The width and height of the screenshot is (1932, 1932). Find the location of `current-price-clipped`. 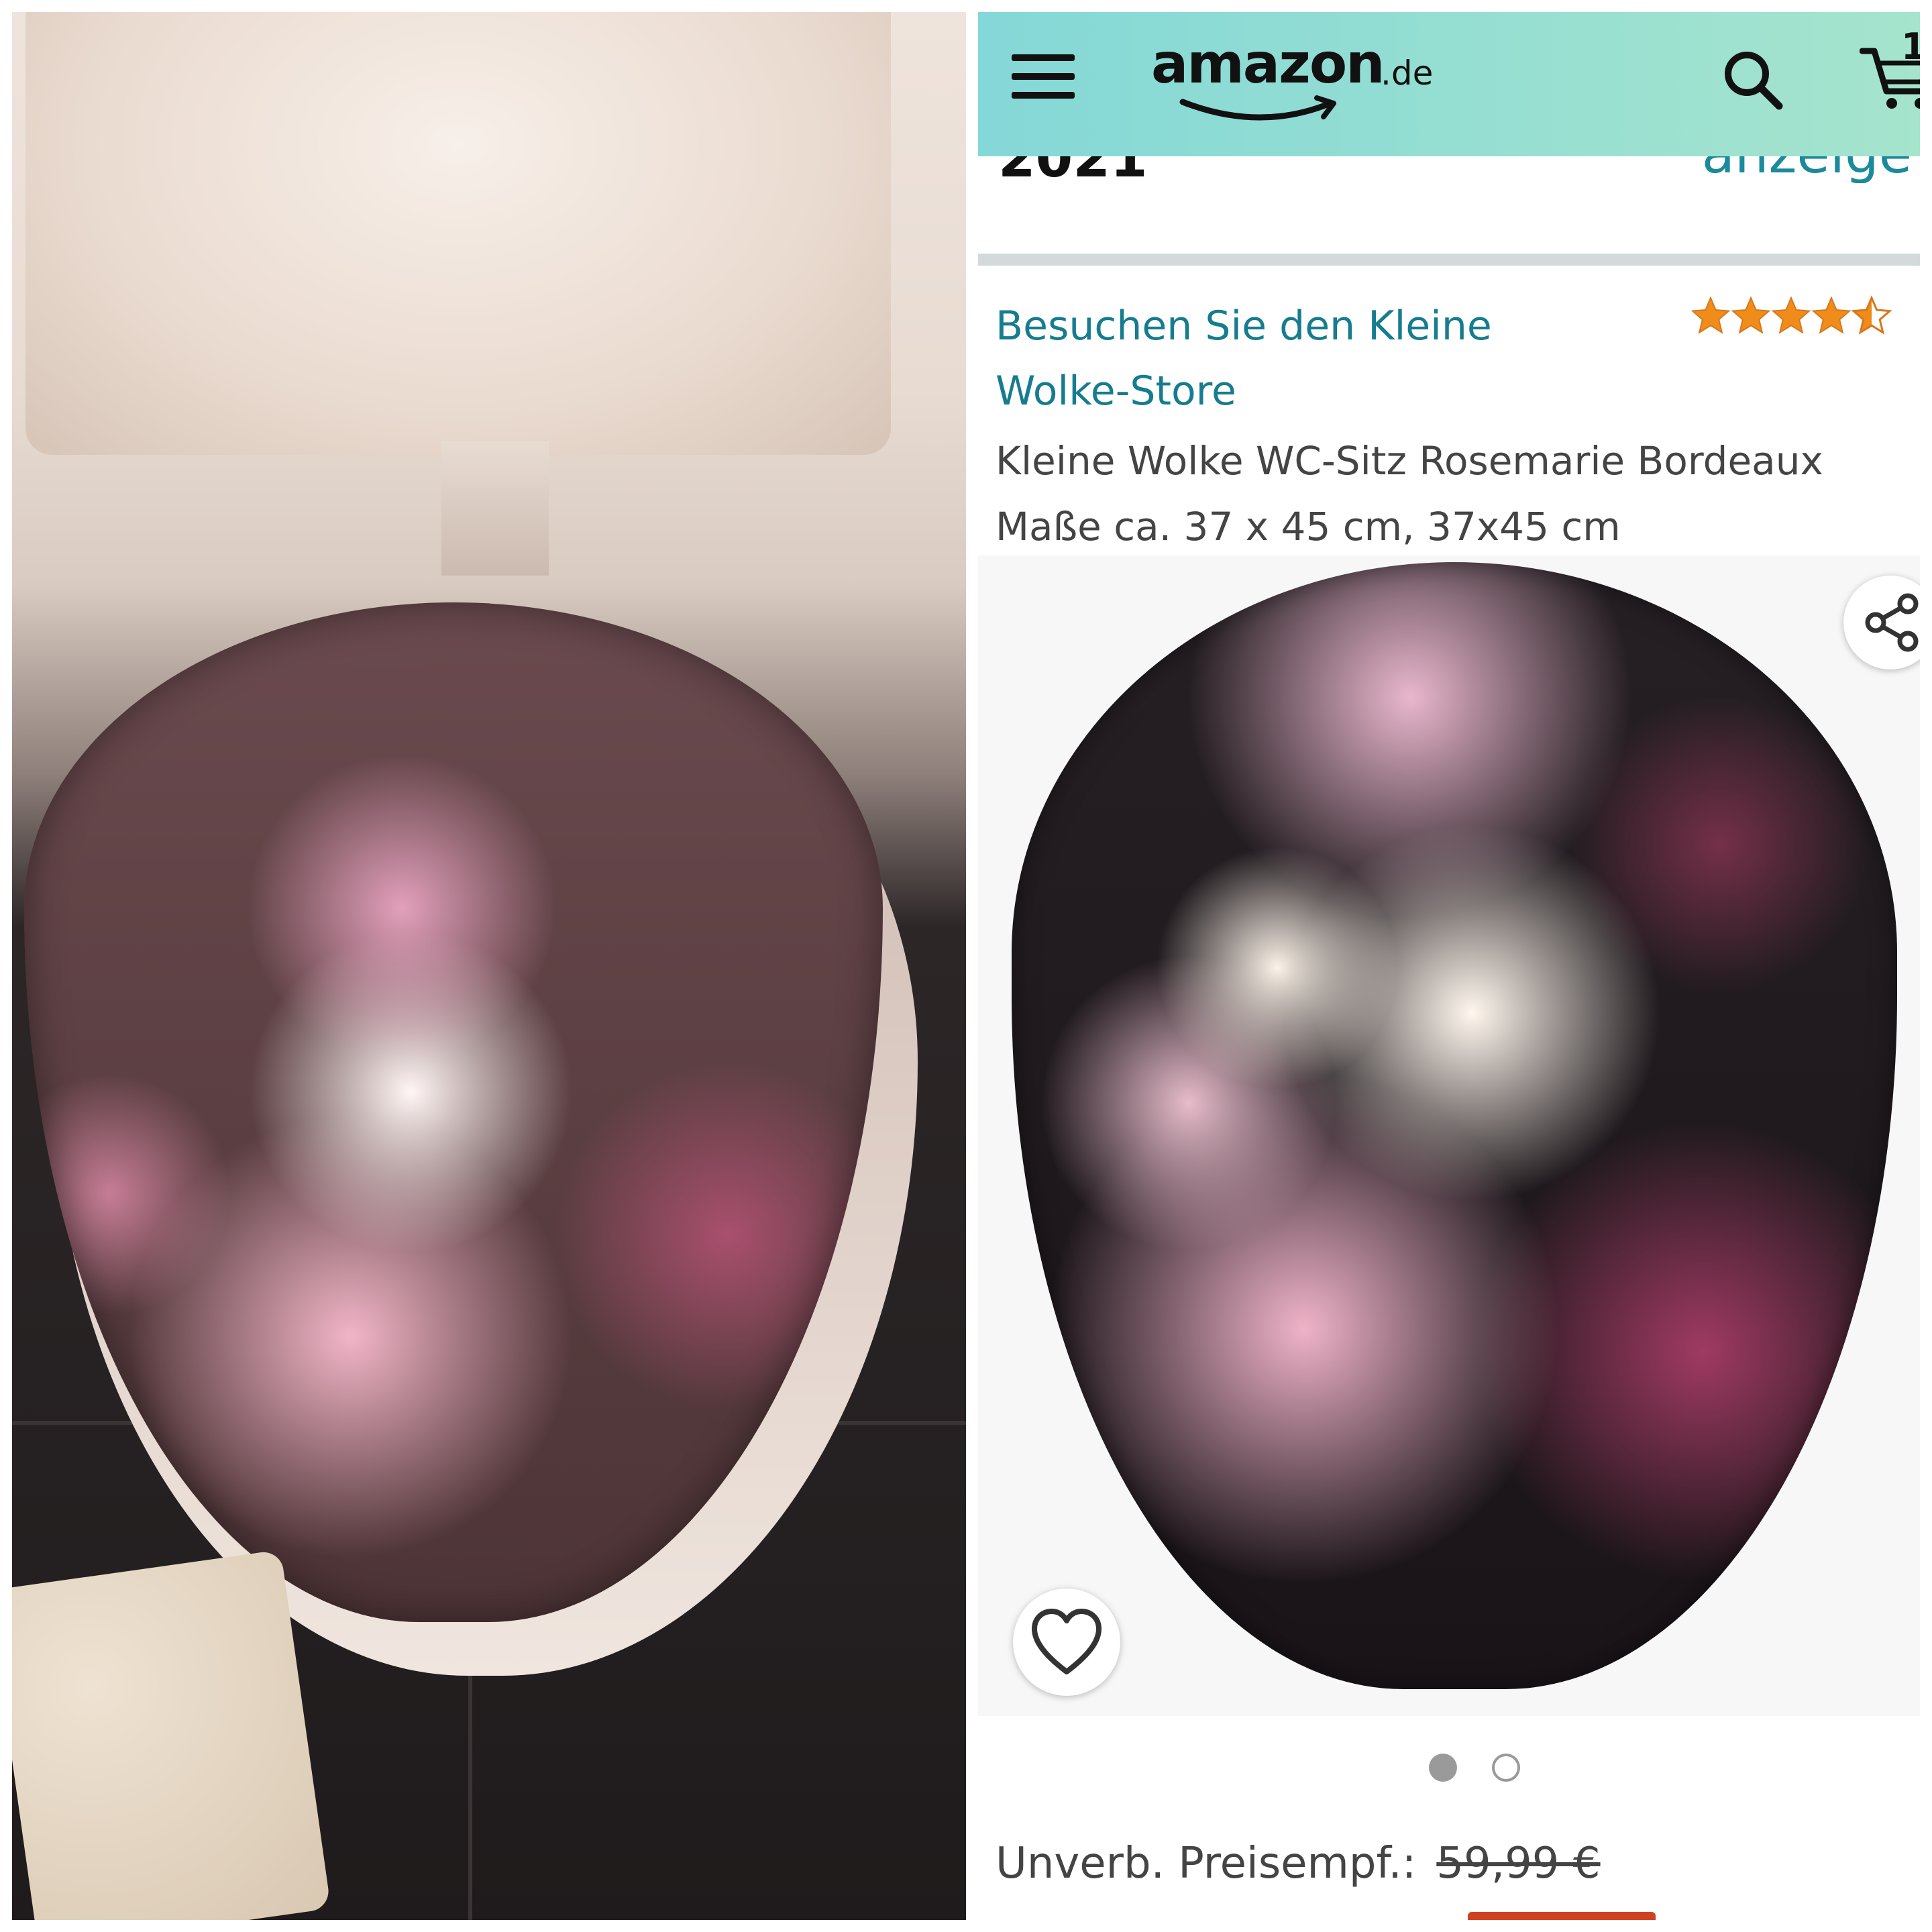

current-price-clipped is located at coordinates (1562, 1916).